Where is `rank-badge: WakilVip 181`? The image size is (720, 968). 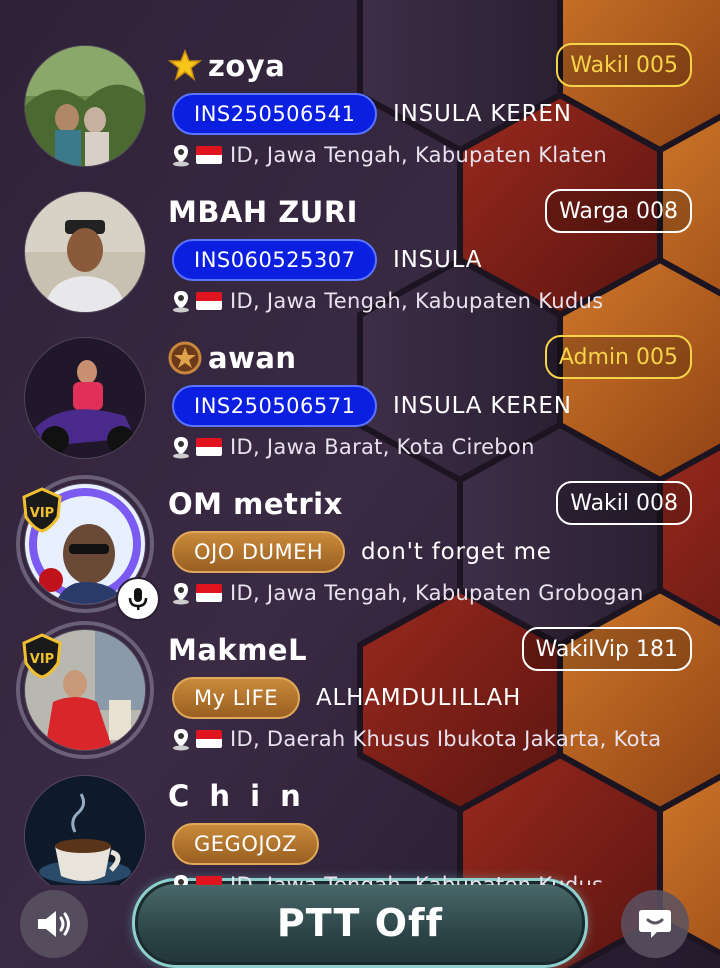 rank-badge: WakilVip 181 is located at coordinates (606, 649).